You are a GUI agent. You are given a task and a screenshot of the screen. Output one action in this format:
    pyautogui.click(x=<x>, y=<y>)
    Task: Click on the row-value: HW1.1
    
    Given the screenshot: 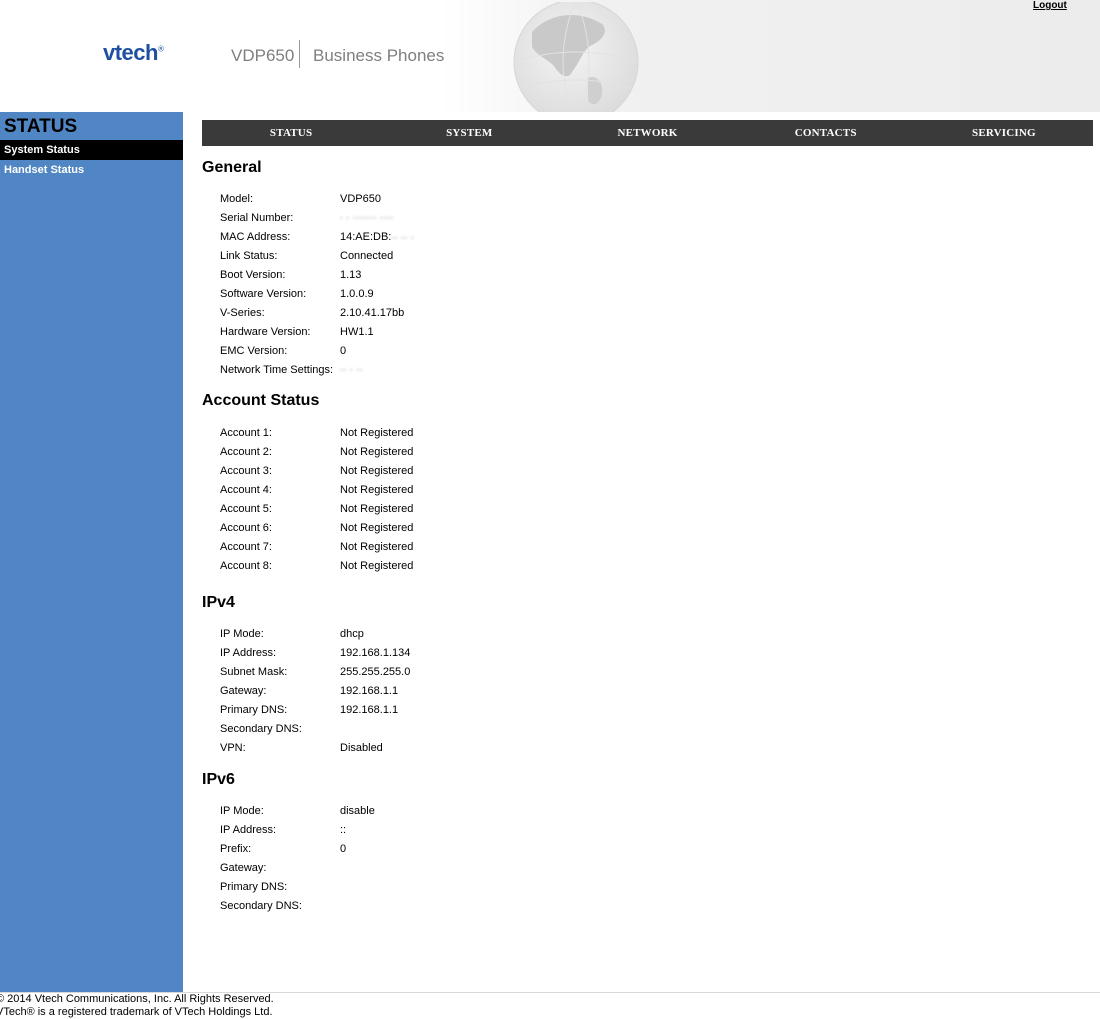 What is the action you would take?
    pyautogui.click(x=357, y=332)
    